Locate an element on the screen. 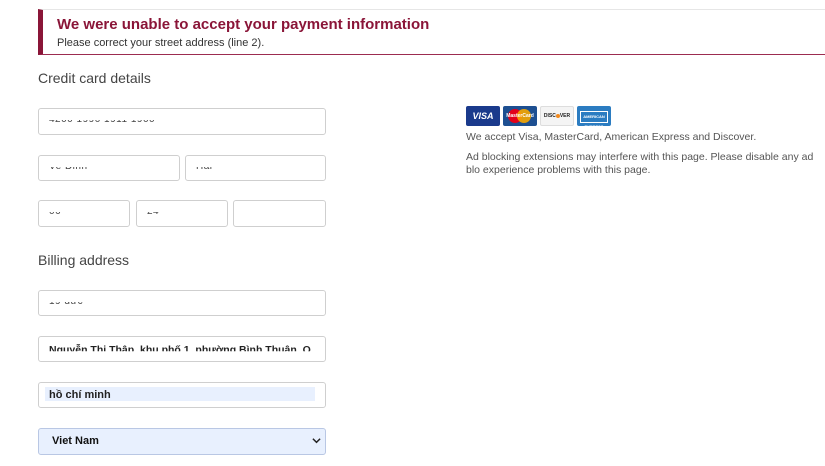  card-number-value: 4200 1990 1911 1900 is located at coordinates (102, 119).